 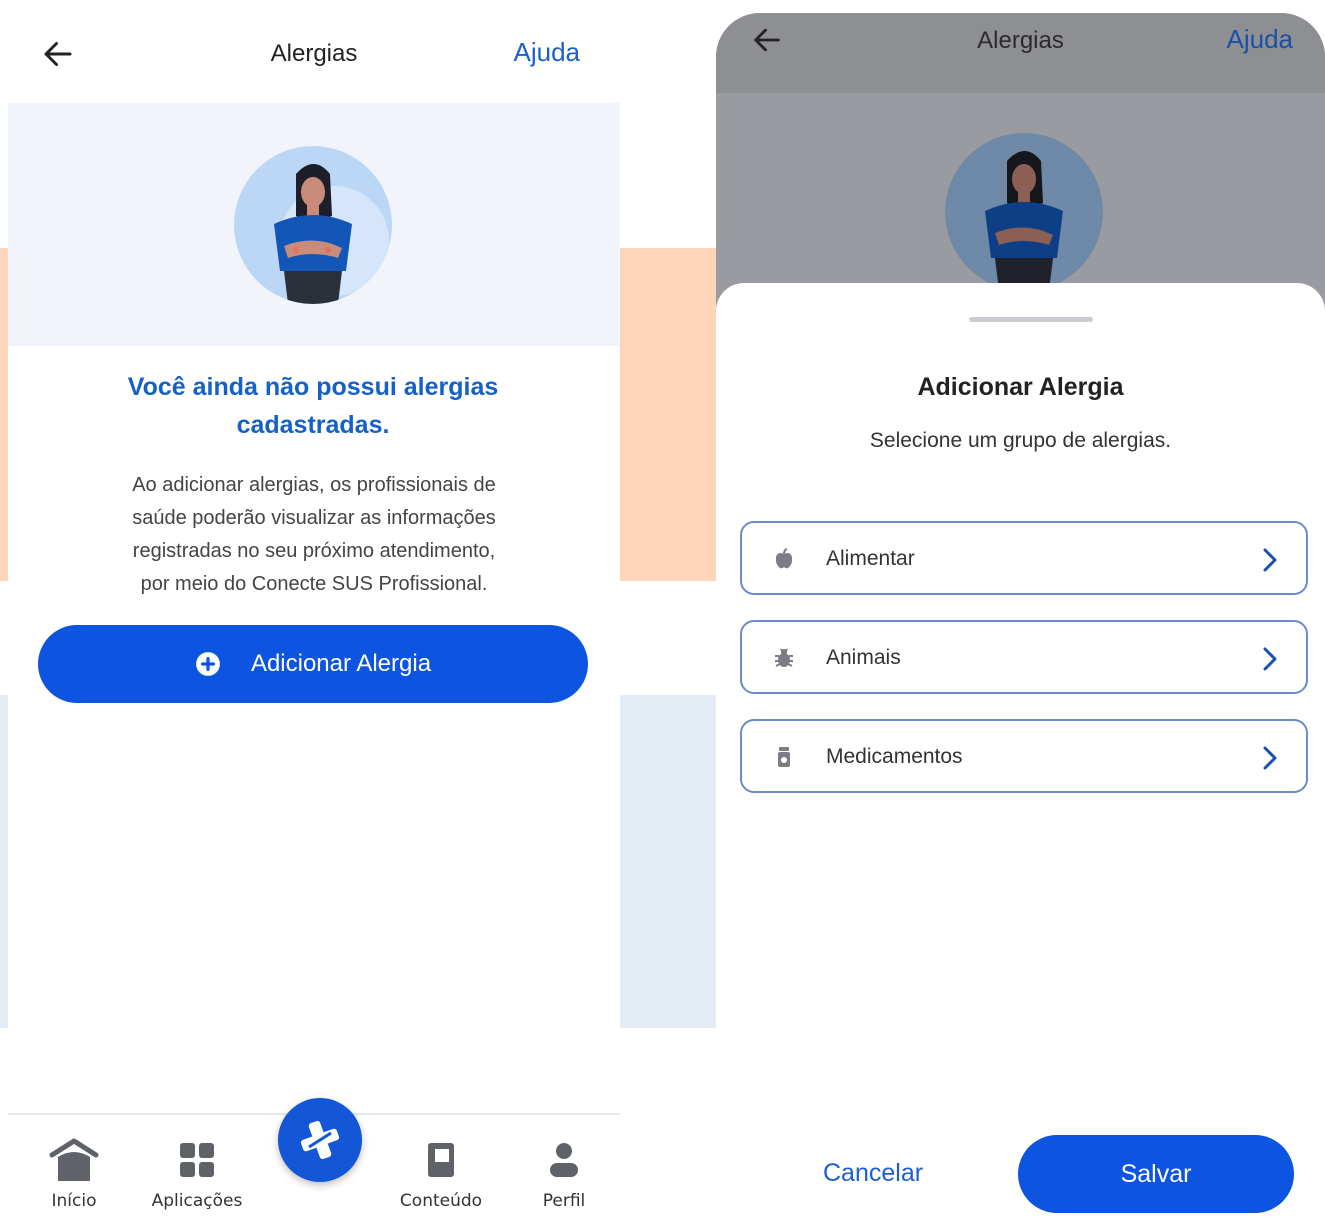 What do you see at coordinates (313, 425) in the screenshot?
I see `empty-title-line: cadastradas.` at bounding box center [313, 425].